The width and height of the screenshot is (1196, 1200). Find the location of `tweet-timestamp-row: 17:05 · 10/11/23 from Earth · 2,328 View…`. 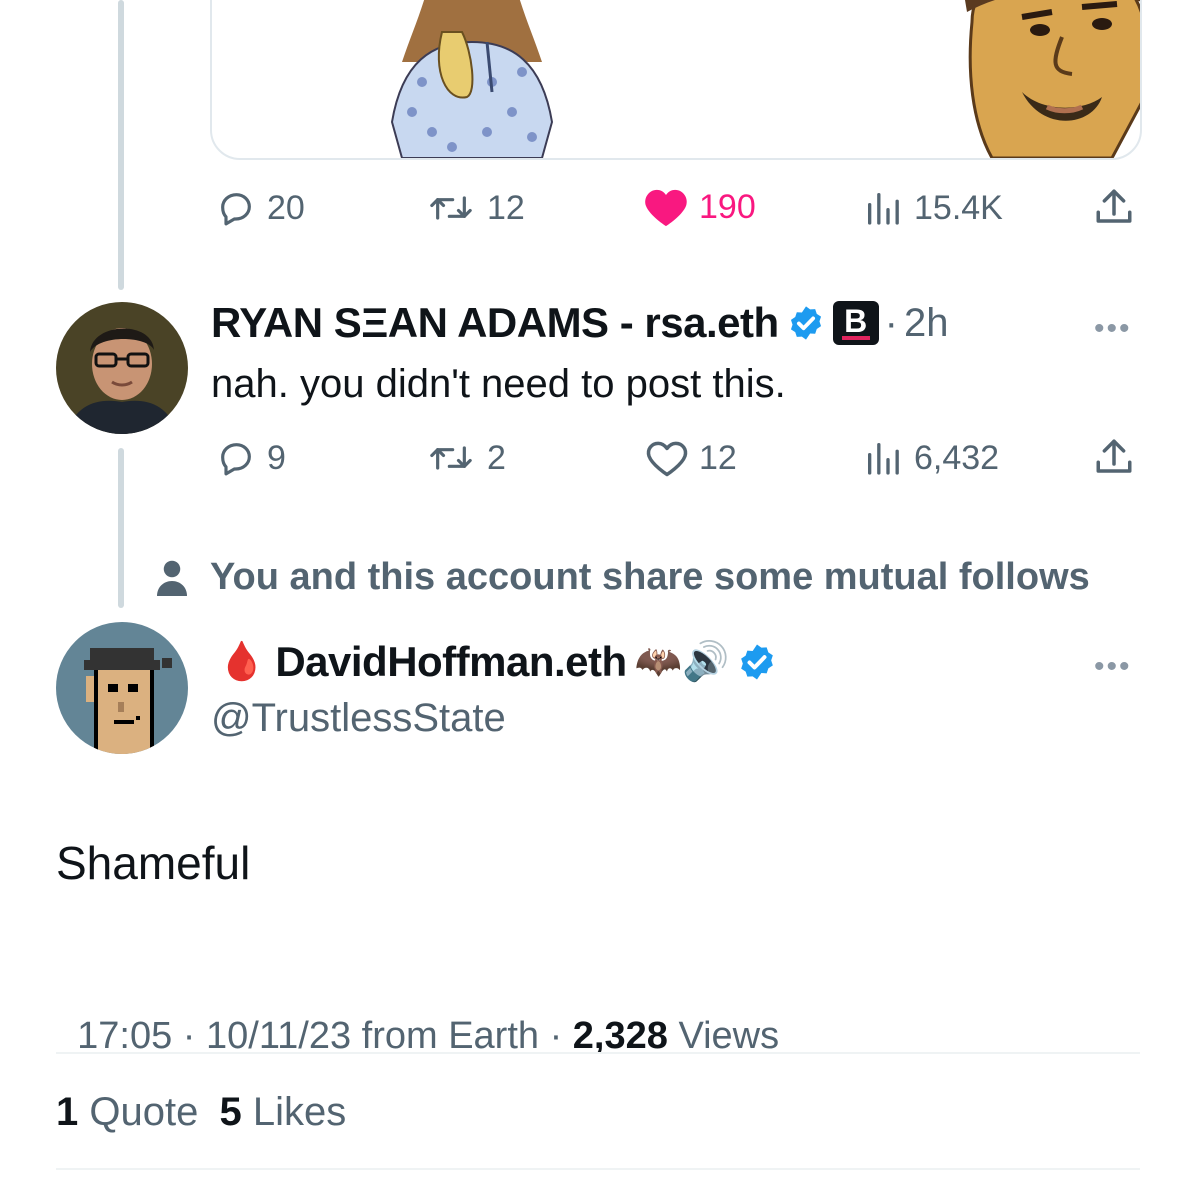

tweet-timestamp-row: 17:05 · 10/11/23 from Earth · 2,328 View… is located at coordinates (417, 1015).